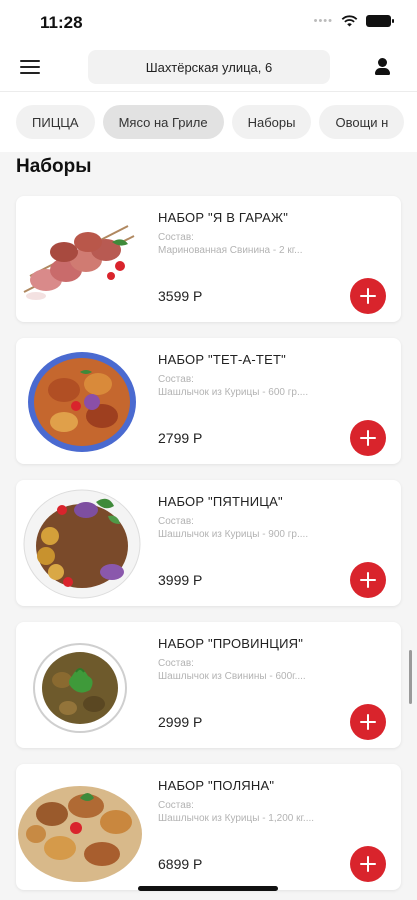 Image resolution: width=417 pixels, height=900 pixels. What do you see at coordinates (222, 359) in the screenshot?
I see `product-name: НАБОР "ТЕТ-А-ТЕТ"` at bounding box center [222, 359].